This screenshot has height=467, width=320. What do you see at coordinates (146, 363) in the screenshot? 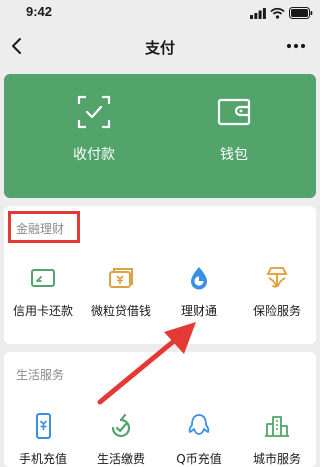
I see `annotation-arrow-icon` at bounding box center [146, 363].